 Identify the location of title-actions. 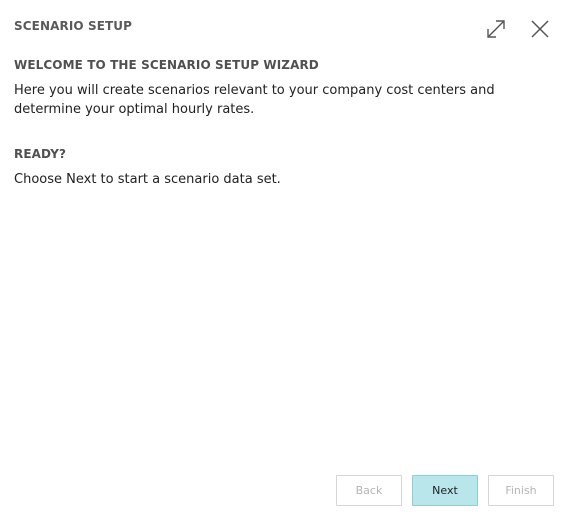
(511, 29).